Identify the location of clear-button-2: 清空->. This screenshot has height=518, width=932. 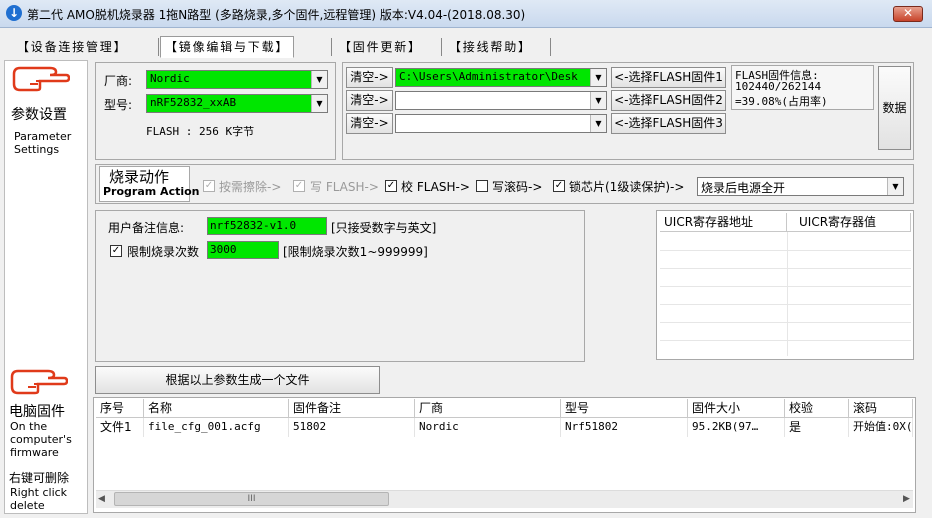
(369, 100).